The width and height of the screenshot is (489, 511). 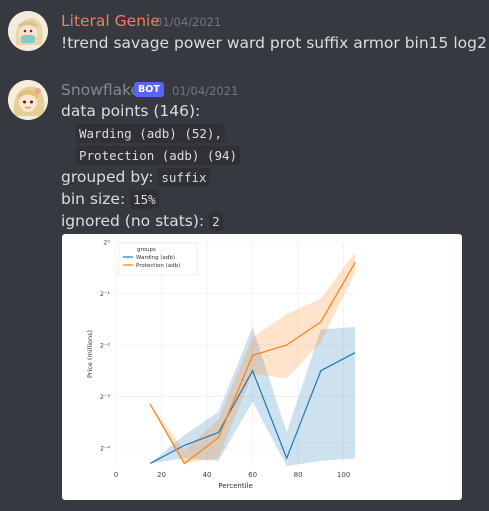 What do you see at coordinates (161, 475) in the screenshot?
I see `x-tick-label: 20` at bounding box center [161, 475].